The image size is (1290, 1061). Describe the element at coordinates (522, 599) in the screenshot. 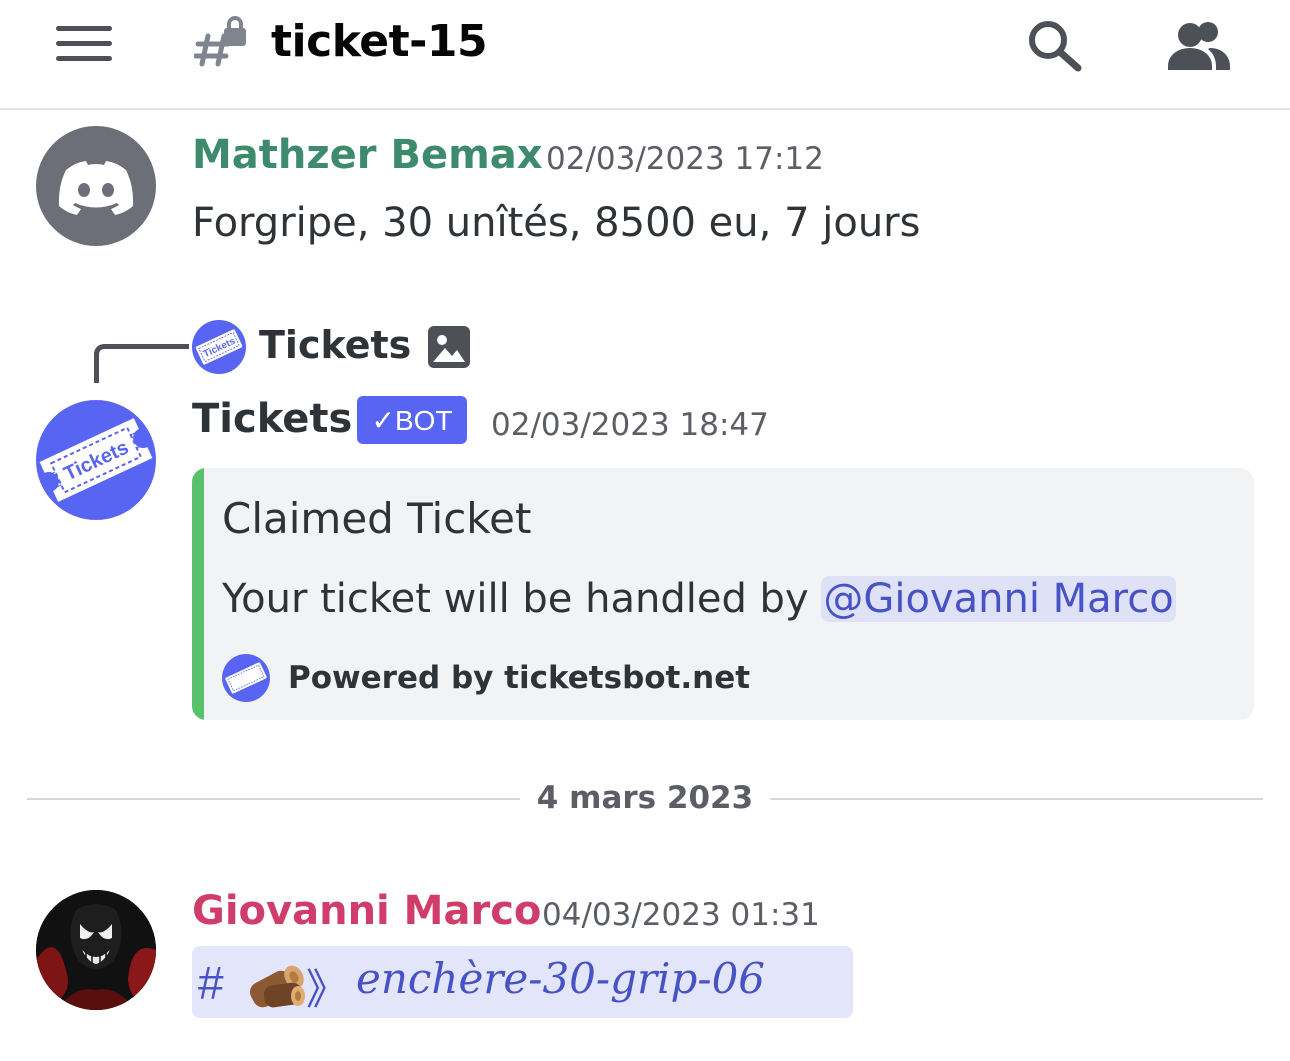

I see `embed-description-text: Your ticket will be handled by` at that location.